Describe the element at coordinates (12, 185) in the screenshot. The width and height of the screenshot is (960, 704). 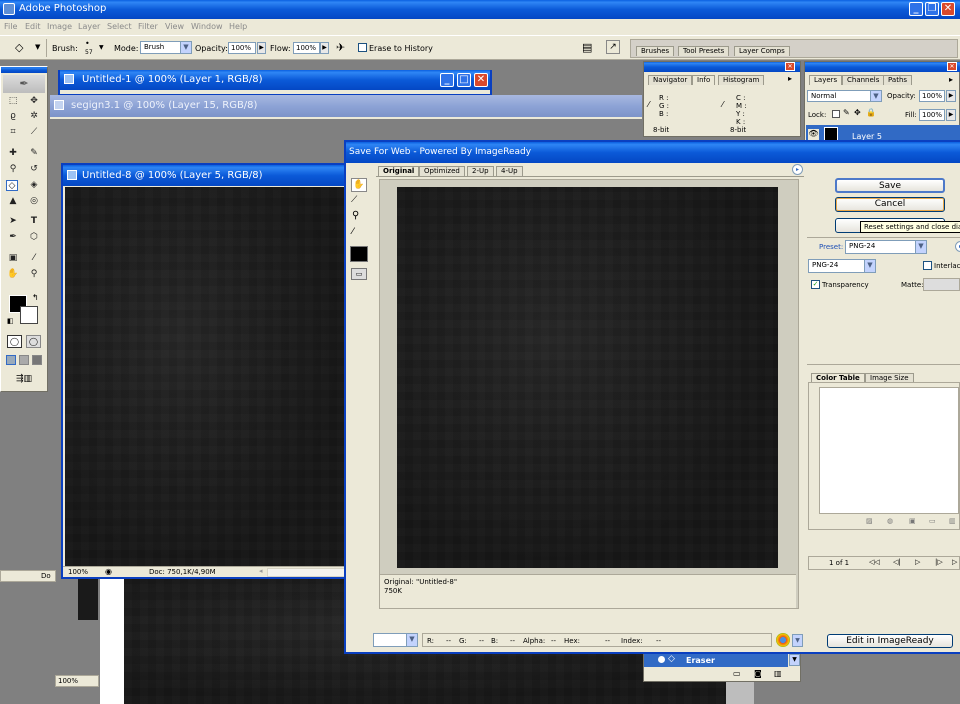
I see `eraser-tool-icon: ◇` at that location.